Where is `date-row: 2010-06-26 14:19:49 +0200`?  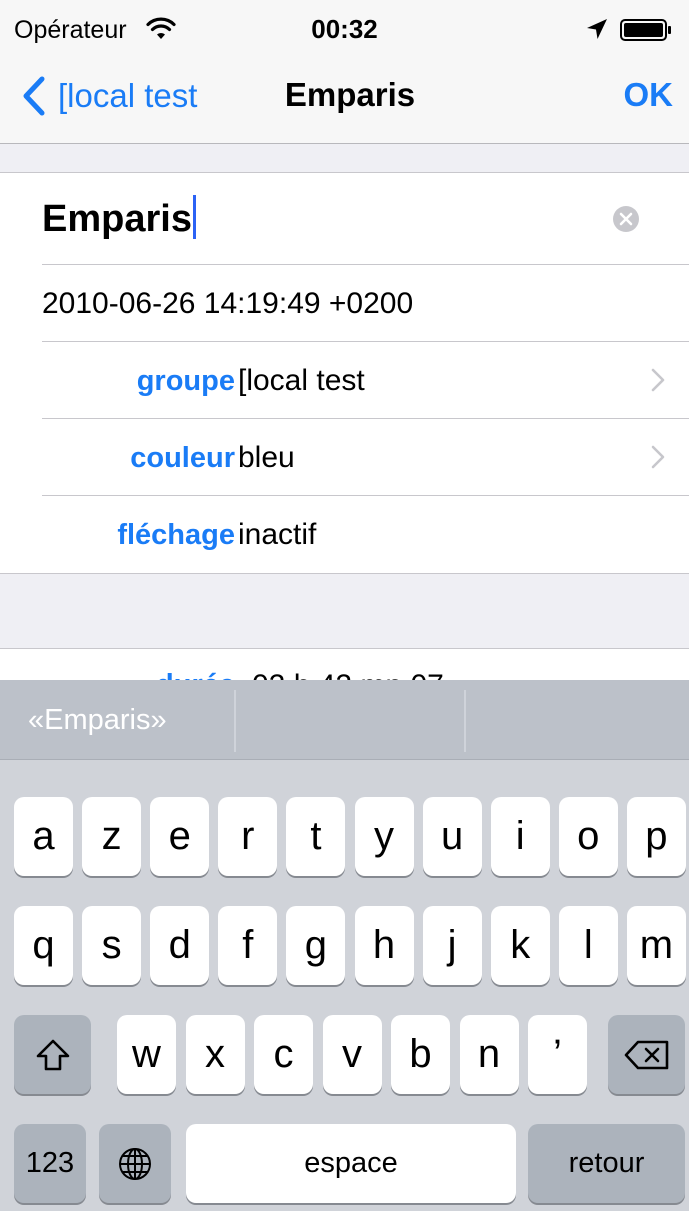
date-row: 2010-06-26 14:19:49 +0200 is located at coordinates (344, 303).